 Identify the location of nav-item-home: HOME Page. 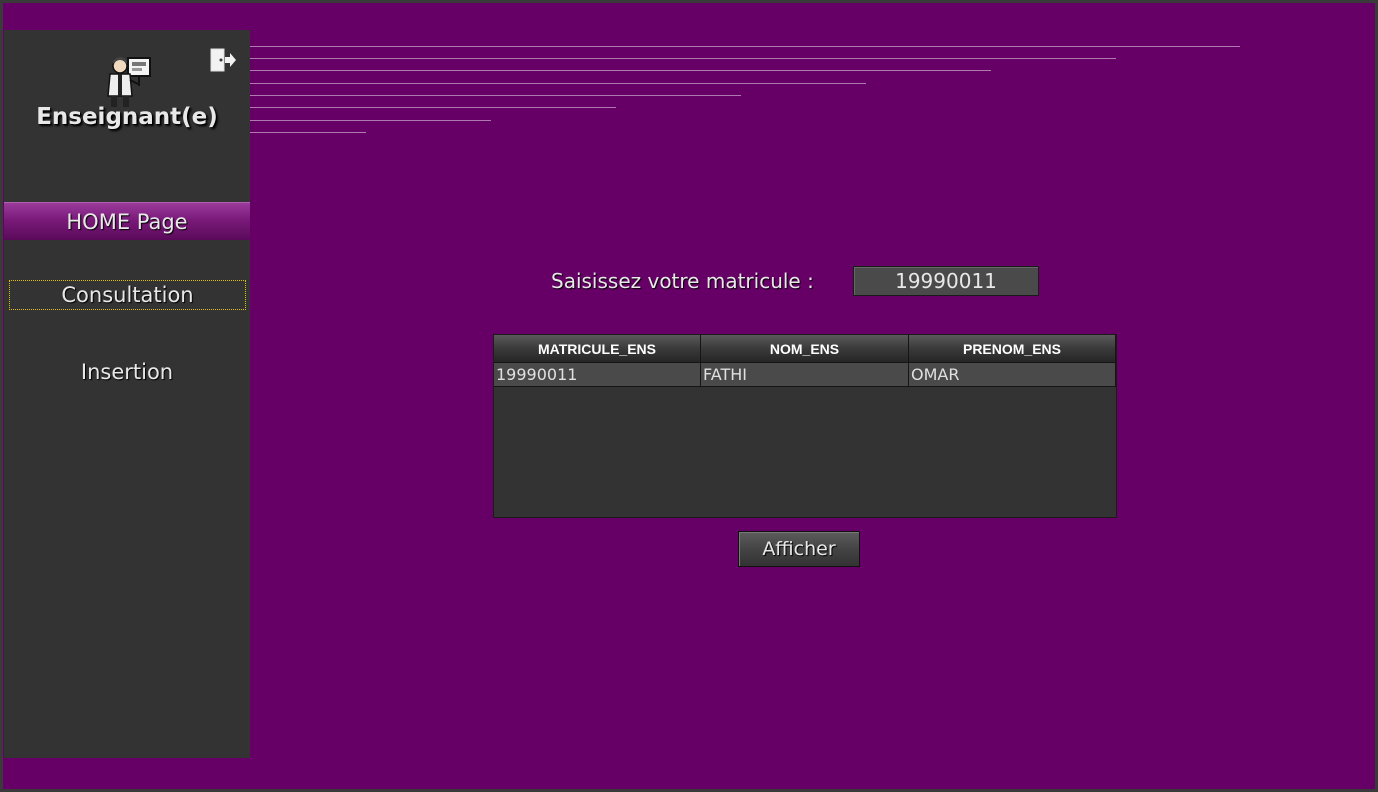
(127, 221).